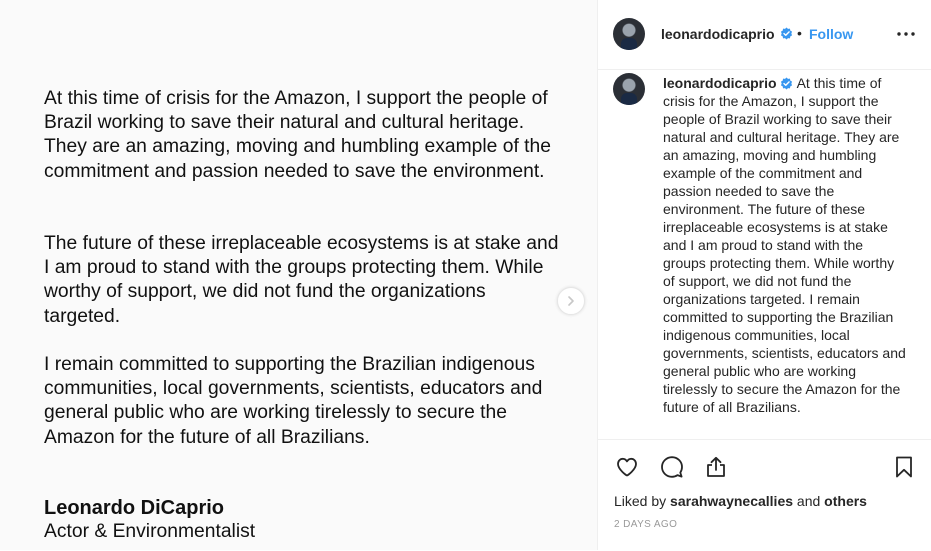  I want to click on chevron-right-icon, so click(571, 301).